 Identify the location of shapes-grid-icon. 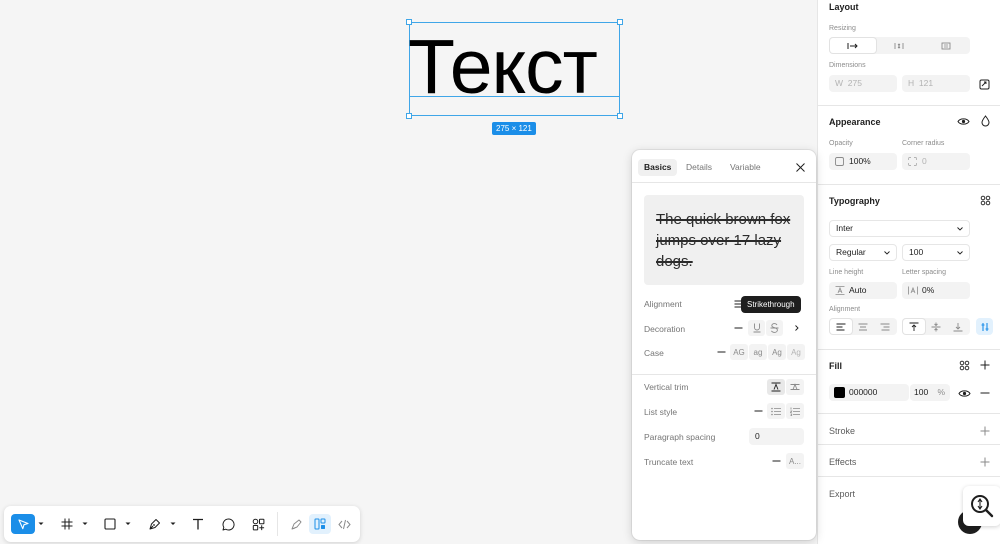
(258, 524).